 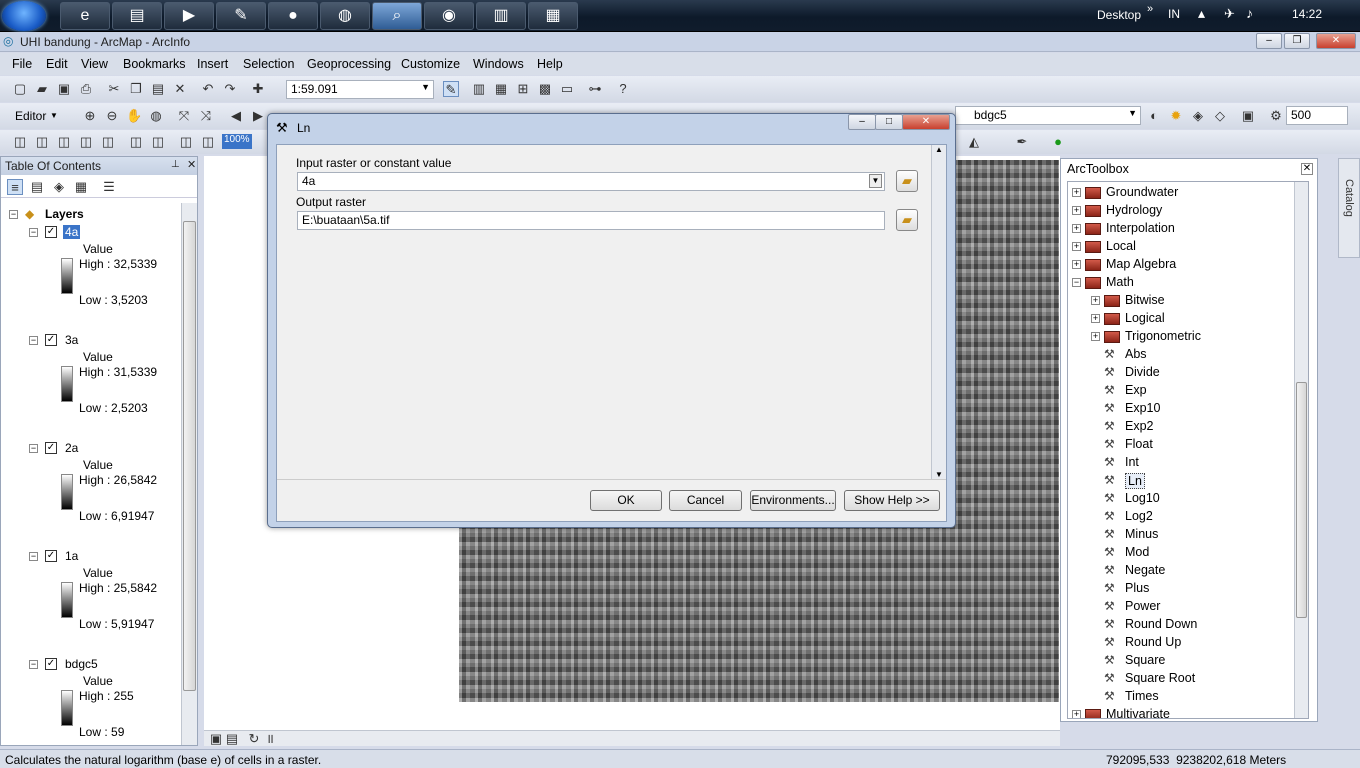 I want to click on show-help-button: Show Help >>, so click(x=892, y=500).